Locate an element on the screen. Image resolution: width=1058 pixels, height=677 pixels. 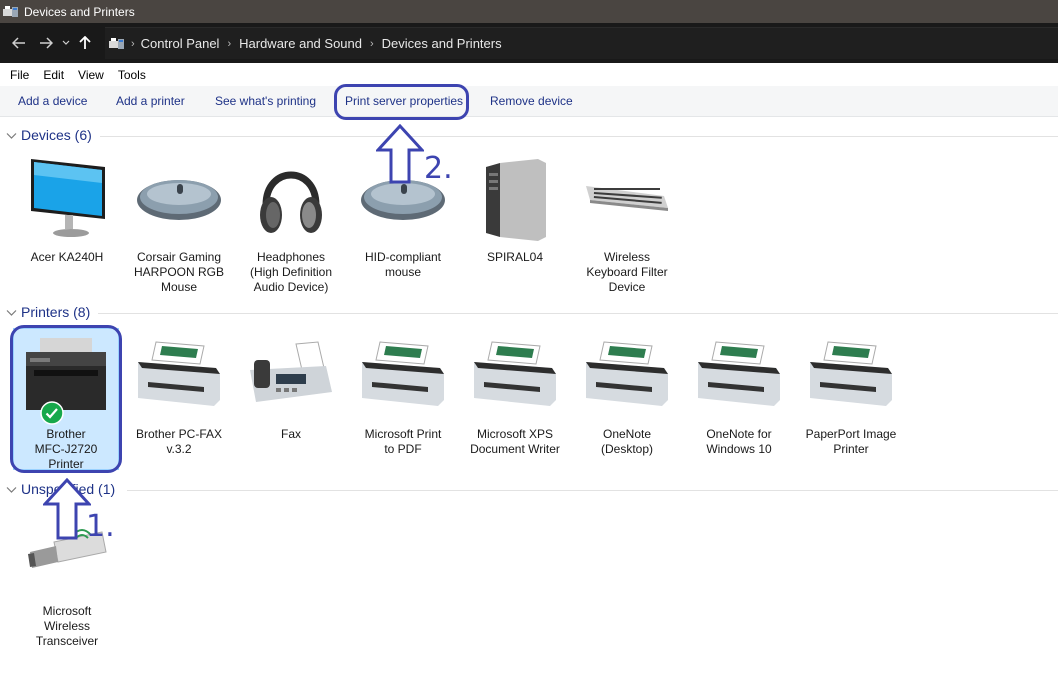
monitor-icon is located at coordinates (67, 198).